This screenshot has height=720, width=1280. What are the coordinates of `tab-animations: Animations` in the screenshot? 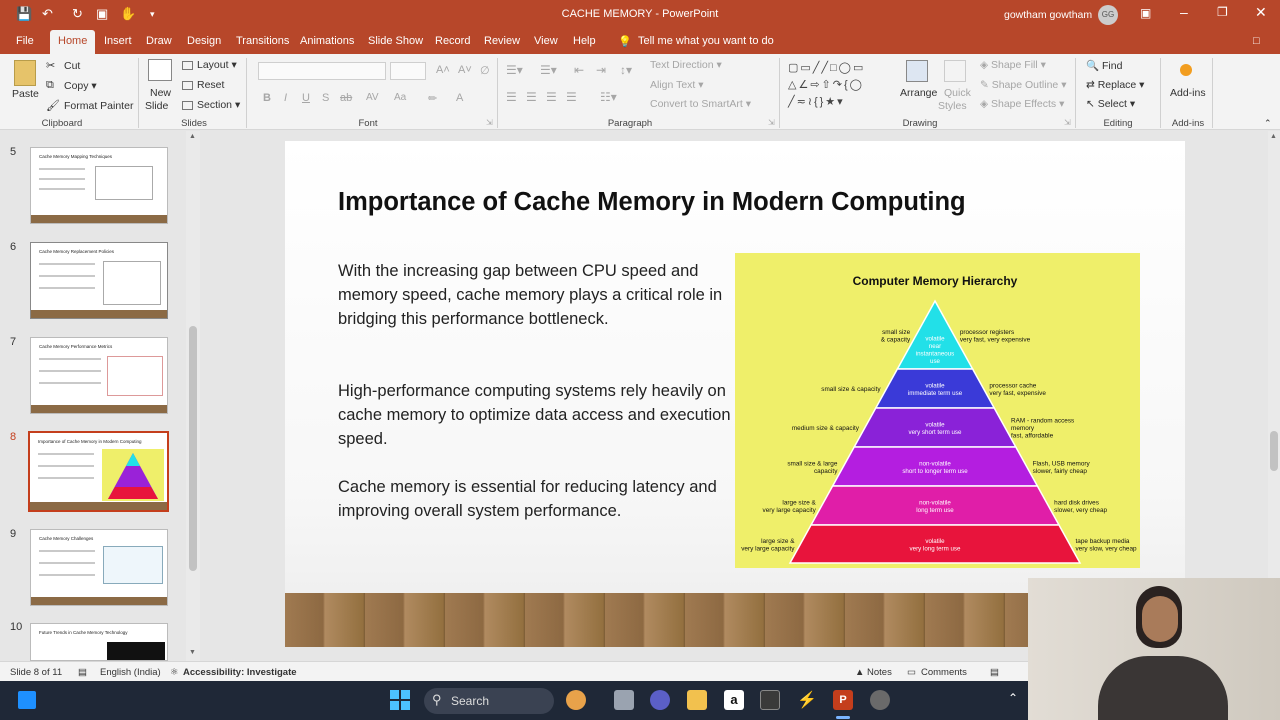 It's located at (327, 41).